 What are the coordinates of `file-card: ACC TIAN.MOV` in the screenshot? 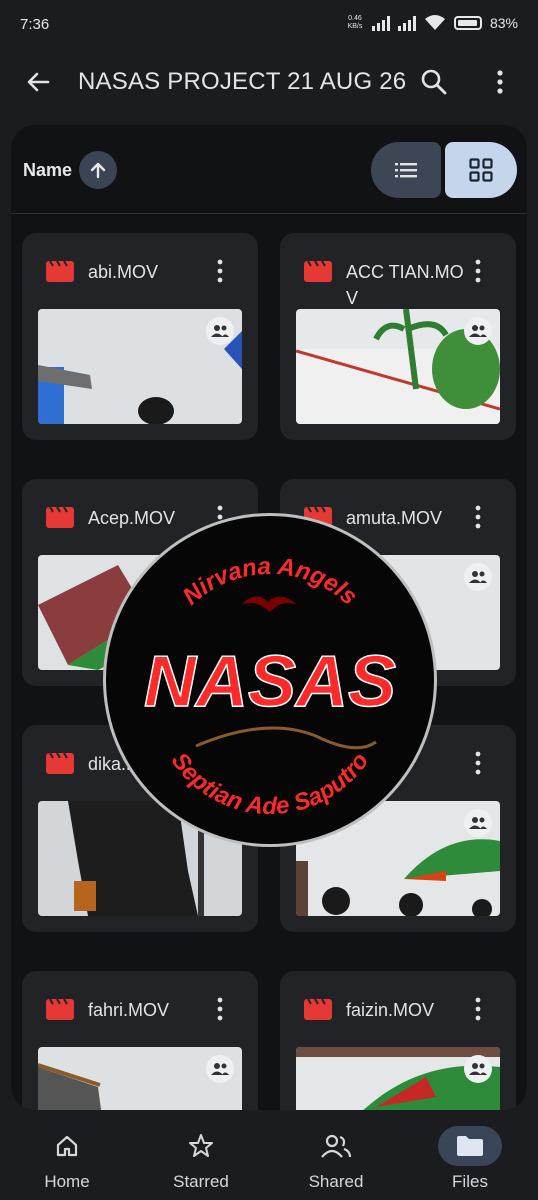 It's located at (398, 336).